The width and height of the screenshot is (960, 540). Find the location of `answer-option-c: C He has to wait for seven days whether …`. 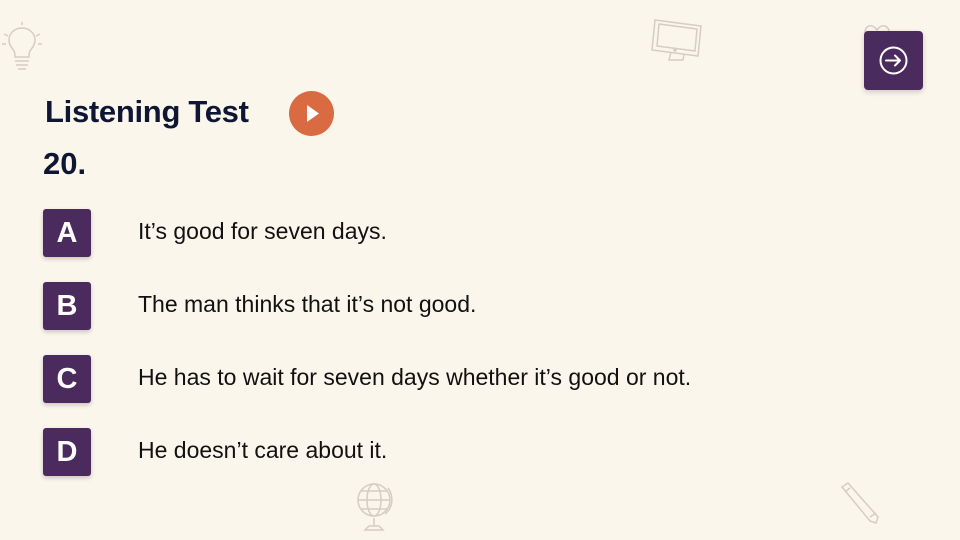

answer-option-c: C He has to wait for seven days whether … is located at coordinates (403, 379).